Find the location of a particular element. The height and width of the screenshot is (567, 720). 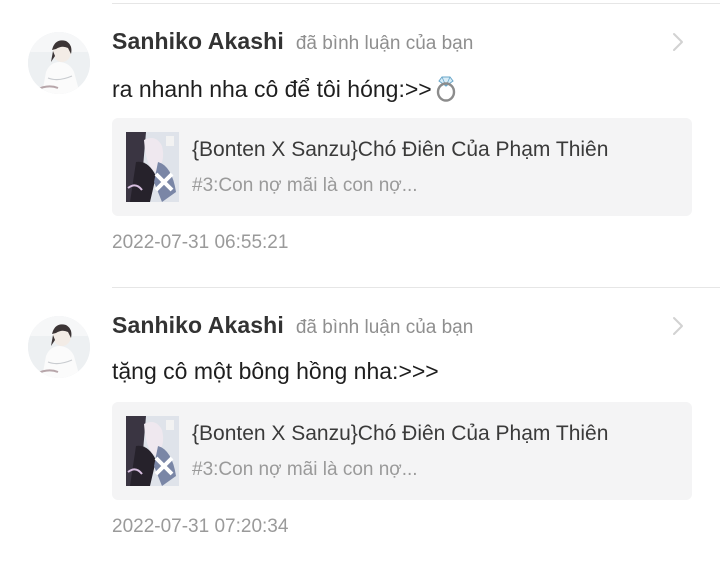

comment-text: tặng cô một bông hồng nha:>>> is located at coordinates (275, 371).